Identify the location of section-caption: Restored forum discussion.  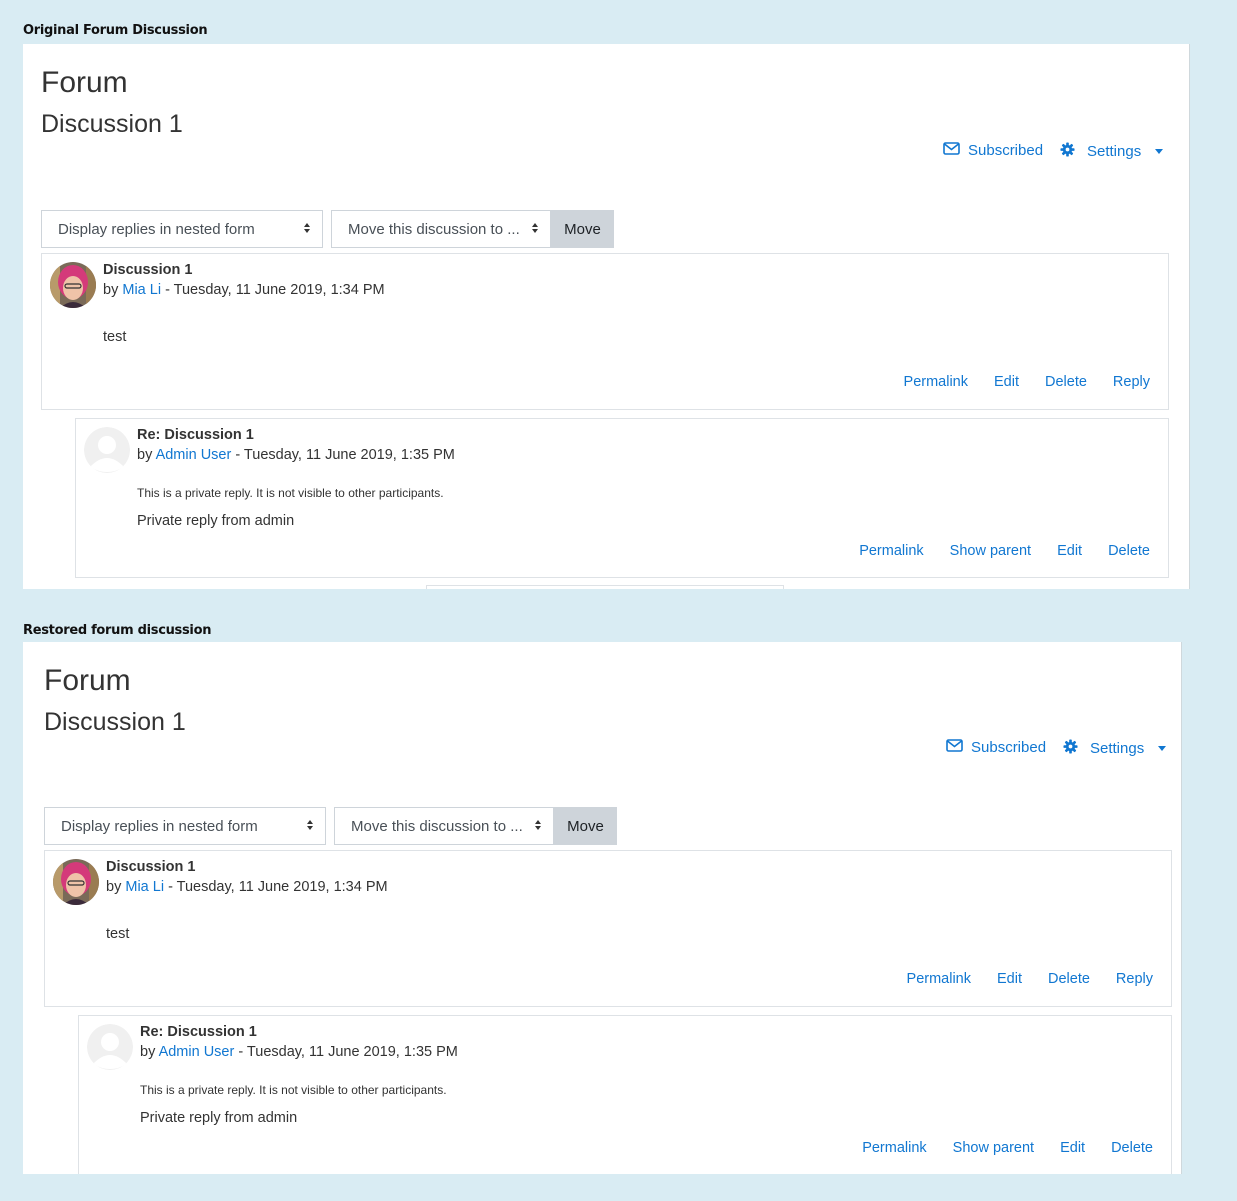
(117, 630).